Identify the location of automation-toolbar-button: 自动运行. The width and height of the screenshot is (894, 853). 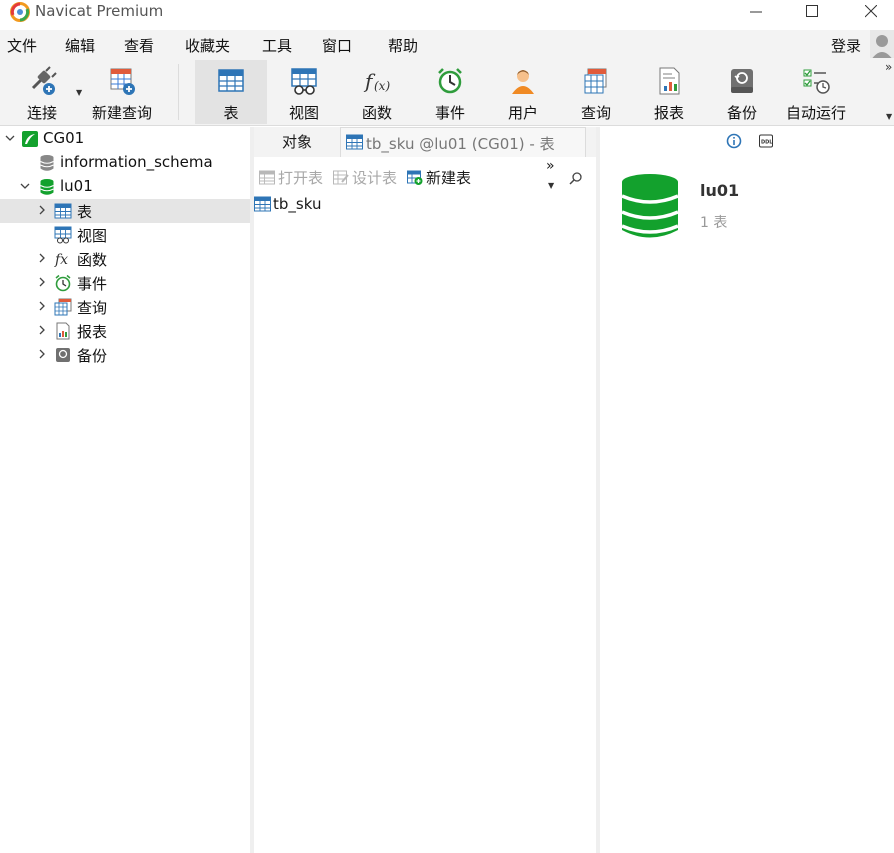
(816, 92).